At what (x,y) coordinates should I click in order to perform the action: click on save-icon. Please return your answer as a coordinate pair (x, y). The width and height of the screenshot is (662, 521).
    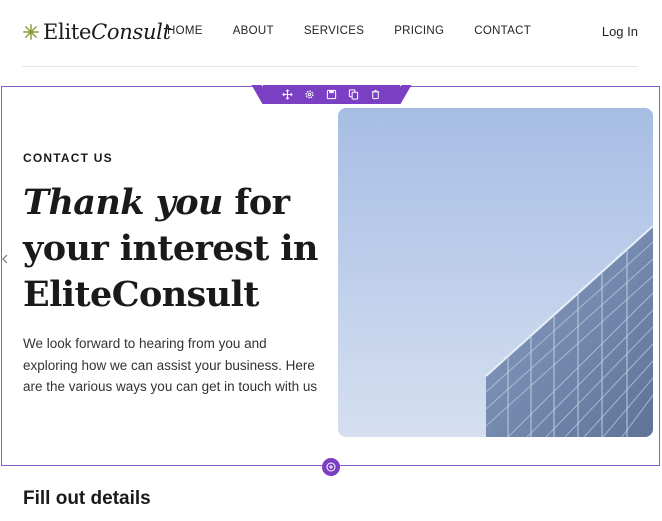
    Looking at the image, I should click on (331, 94).